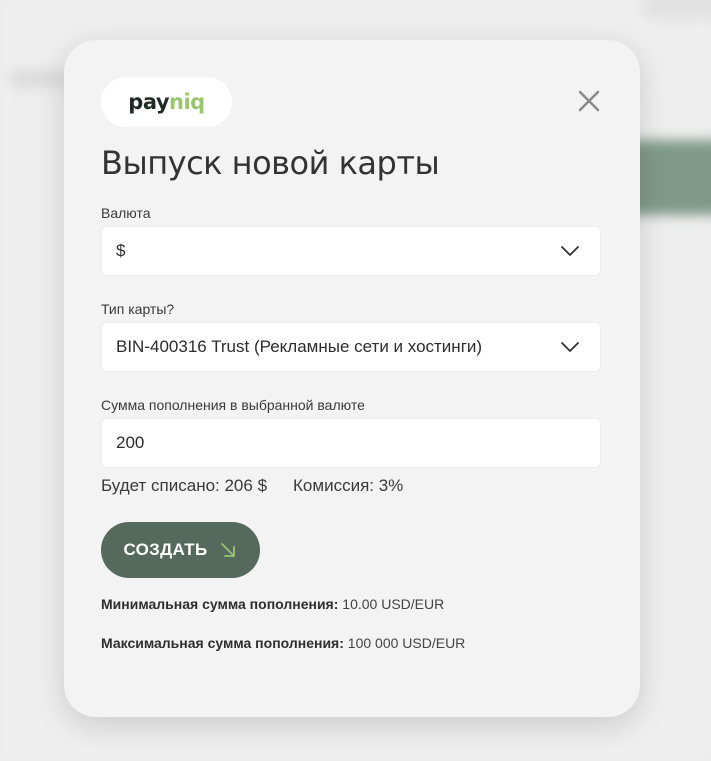  I want to click on close-icon, so click(589, 101).